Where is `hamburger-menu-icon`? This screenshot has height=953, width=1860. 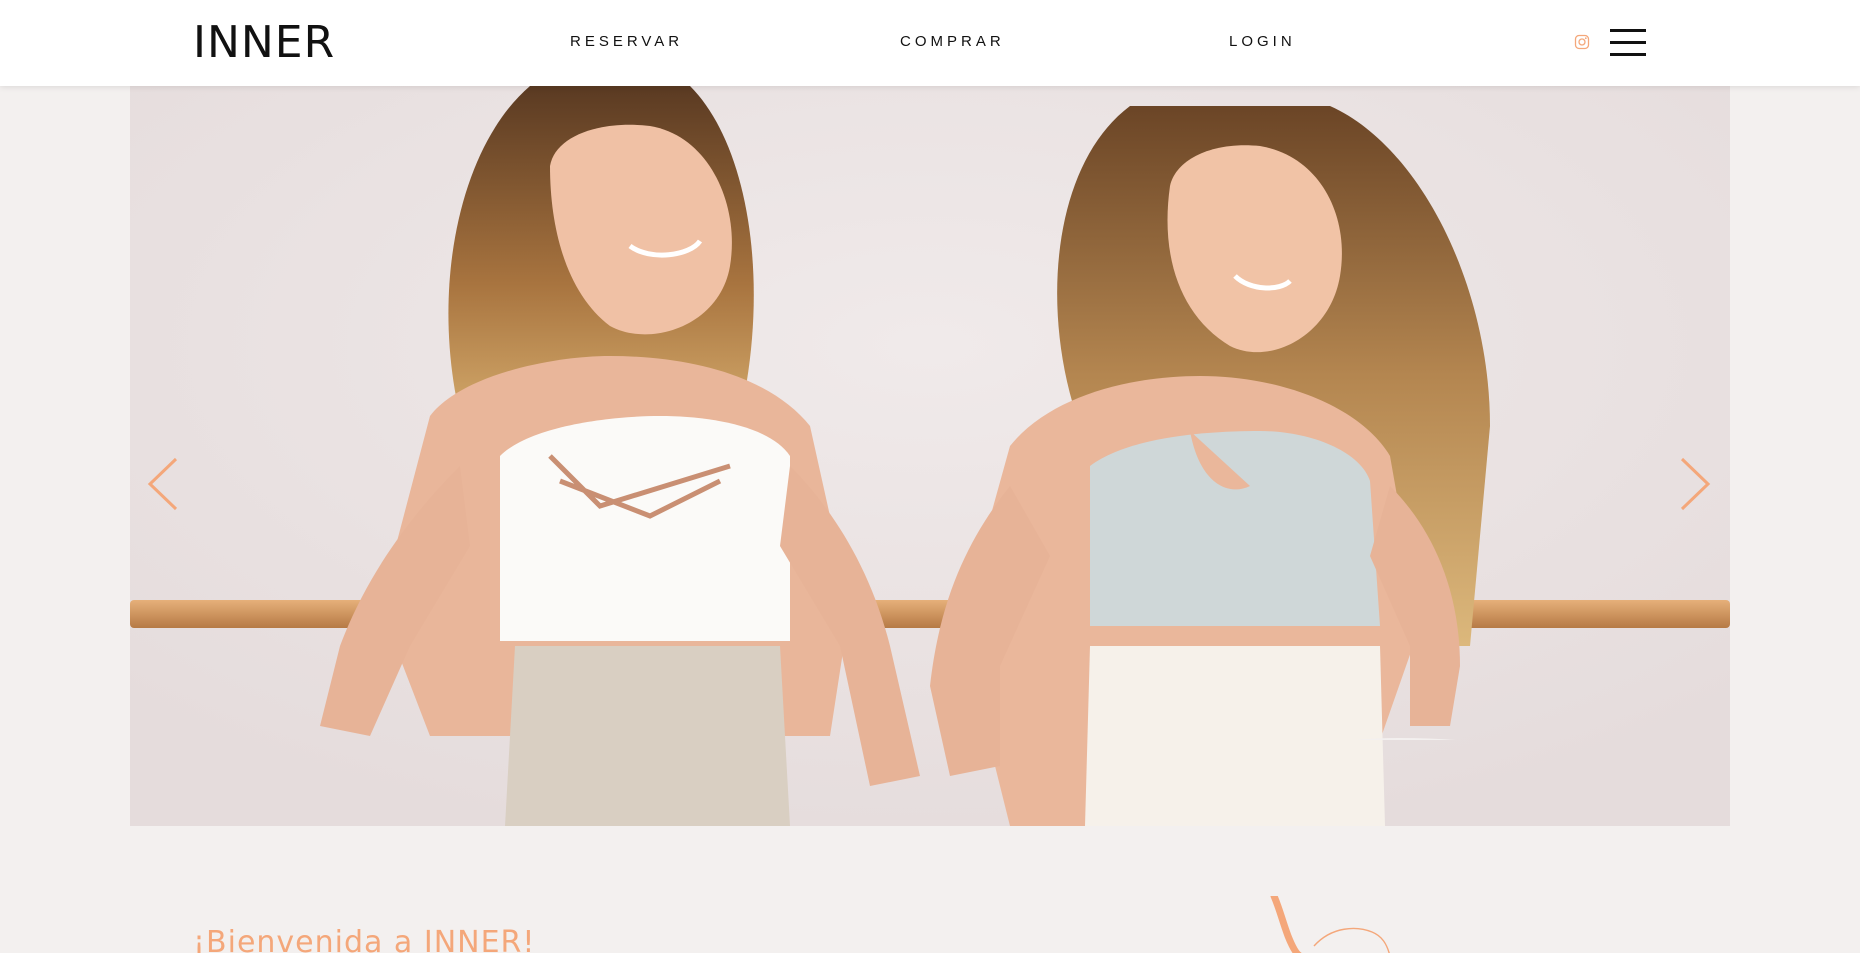
hamburger-menu-icon is located at coordinates (1628, 43).